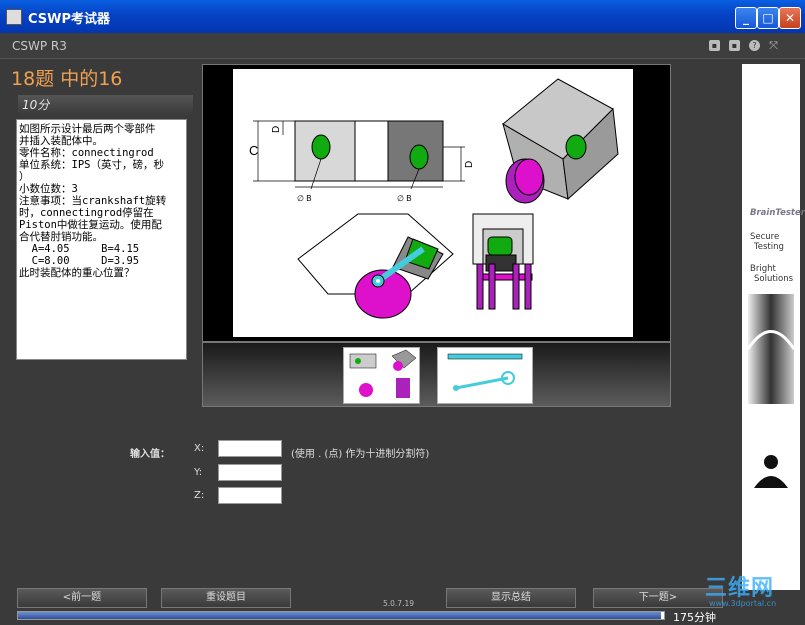  Describe the element at coordinates (790, 18) in the screenshot. I see `close-button: ✕` at that location.